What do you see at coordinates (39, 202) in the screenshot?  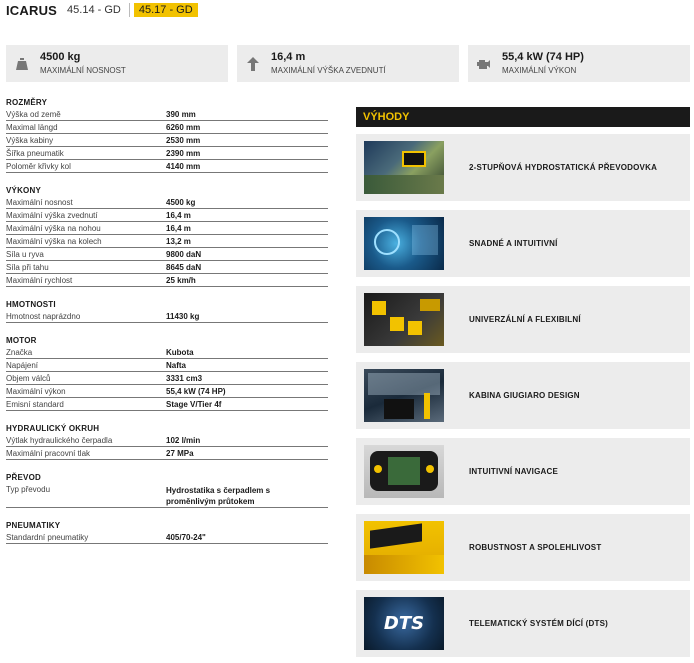 I see `spec-label: Maximální nosnost` at bounding box center [39, 202].